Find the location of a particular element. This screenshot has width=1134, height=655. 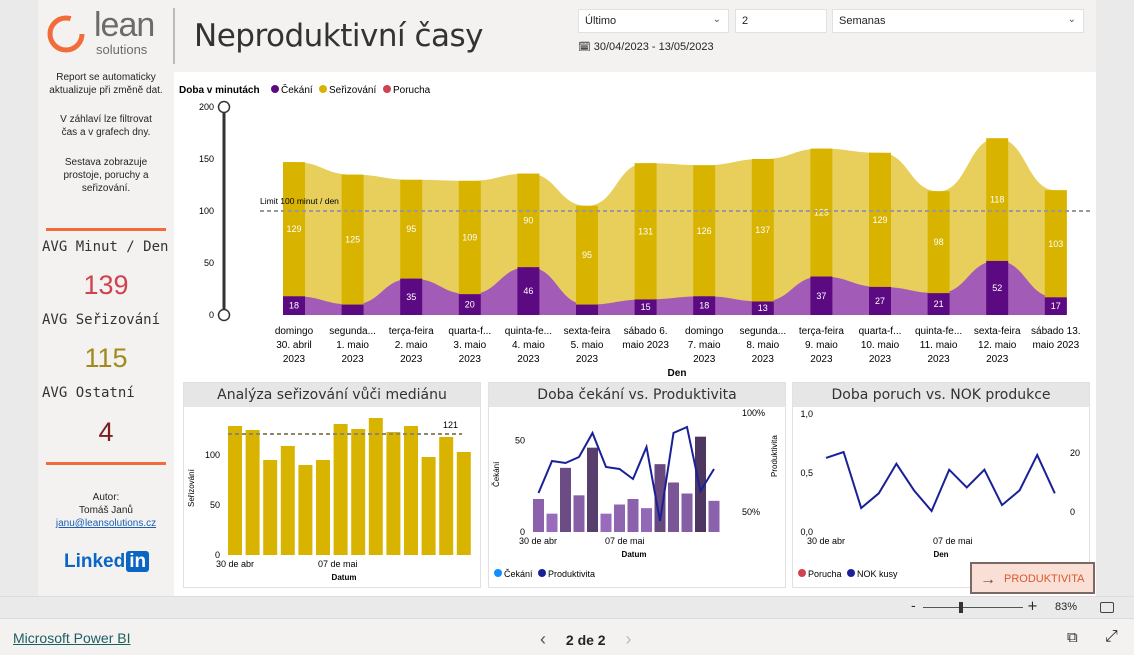

data-label-cekani: 37 is located at coordinates (821, 296).